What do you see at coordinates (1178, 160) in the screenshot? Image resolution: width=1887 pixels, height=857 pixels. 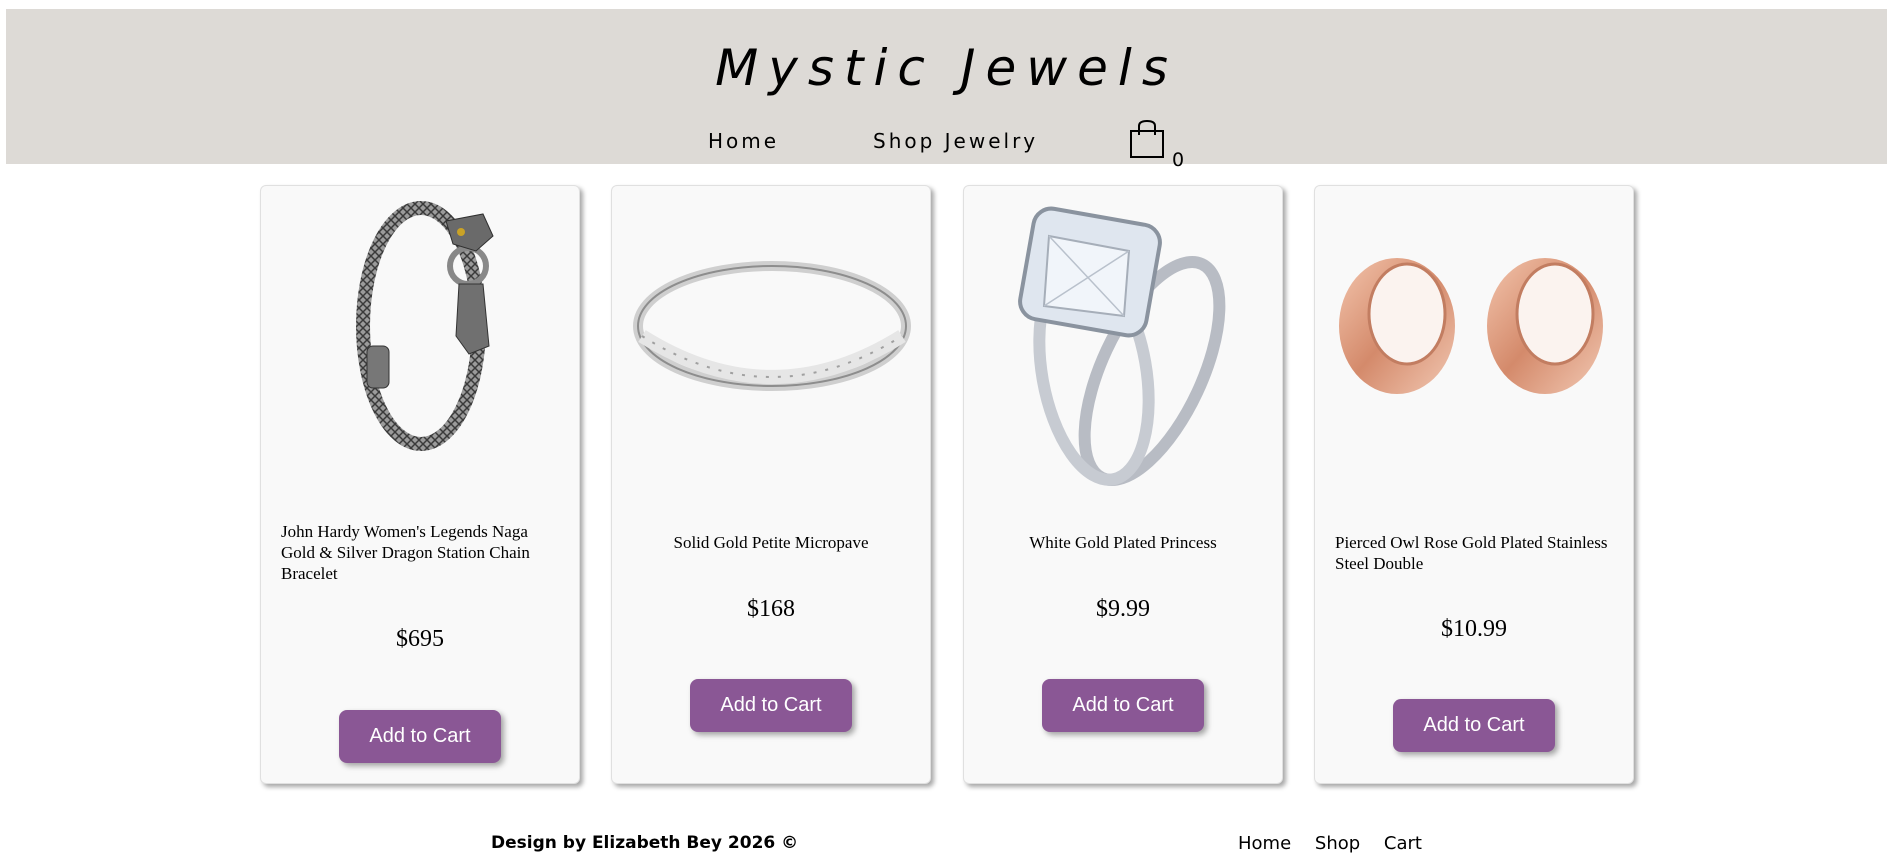 I see `cart-count: 0` at bounding box center [1178, 160].